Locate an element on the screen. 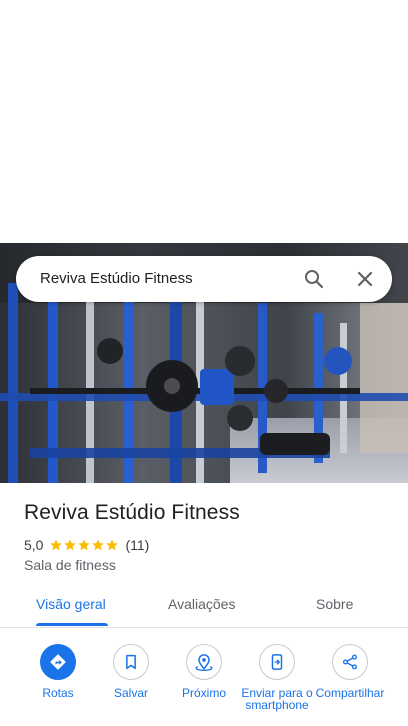 The image size is (408, 726). share-icon is located at coordinates (350, 662).